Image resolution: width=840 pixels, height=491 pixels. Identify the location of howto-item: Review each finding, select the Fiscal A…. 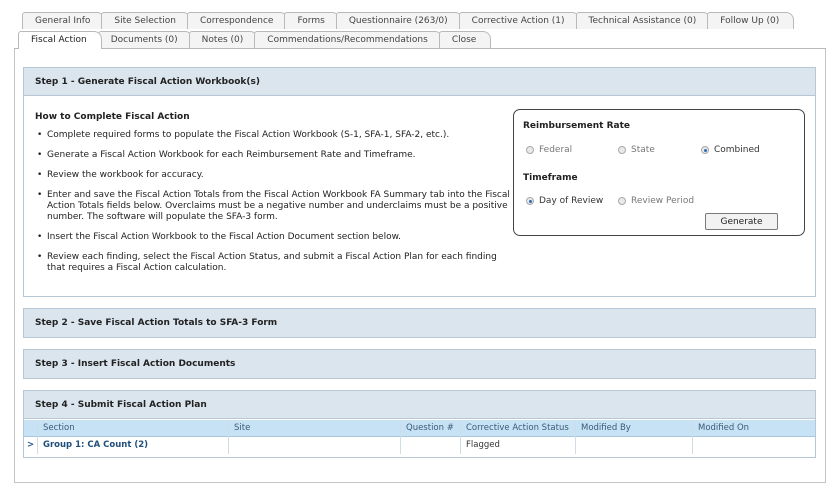
(272, 263).